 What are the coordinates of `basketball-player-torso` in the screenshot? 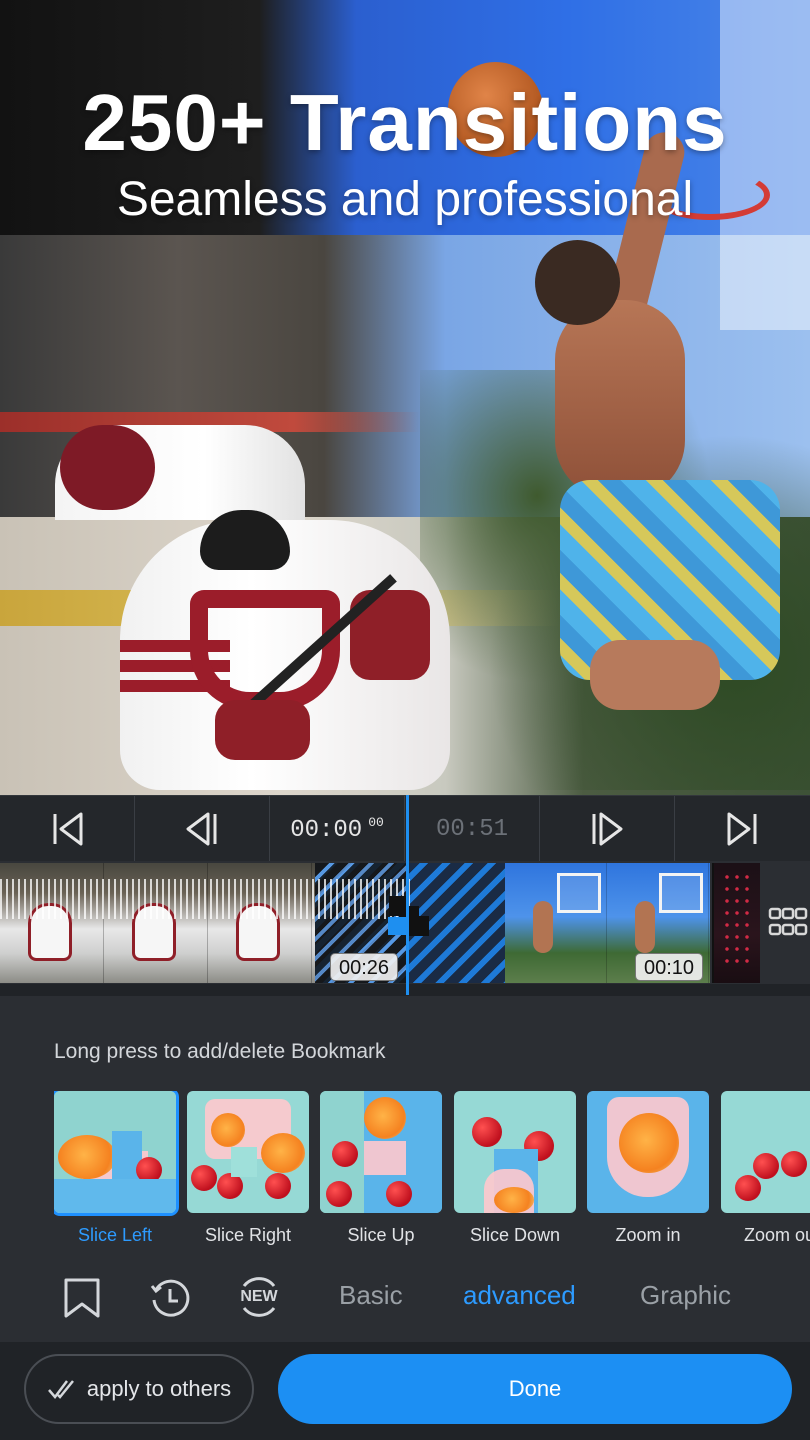 It's located at (620, 400).